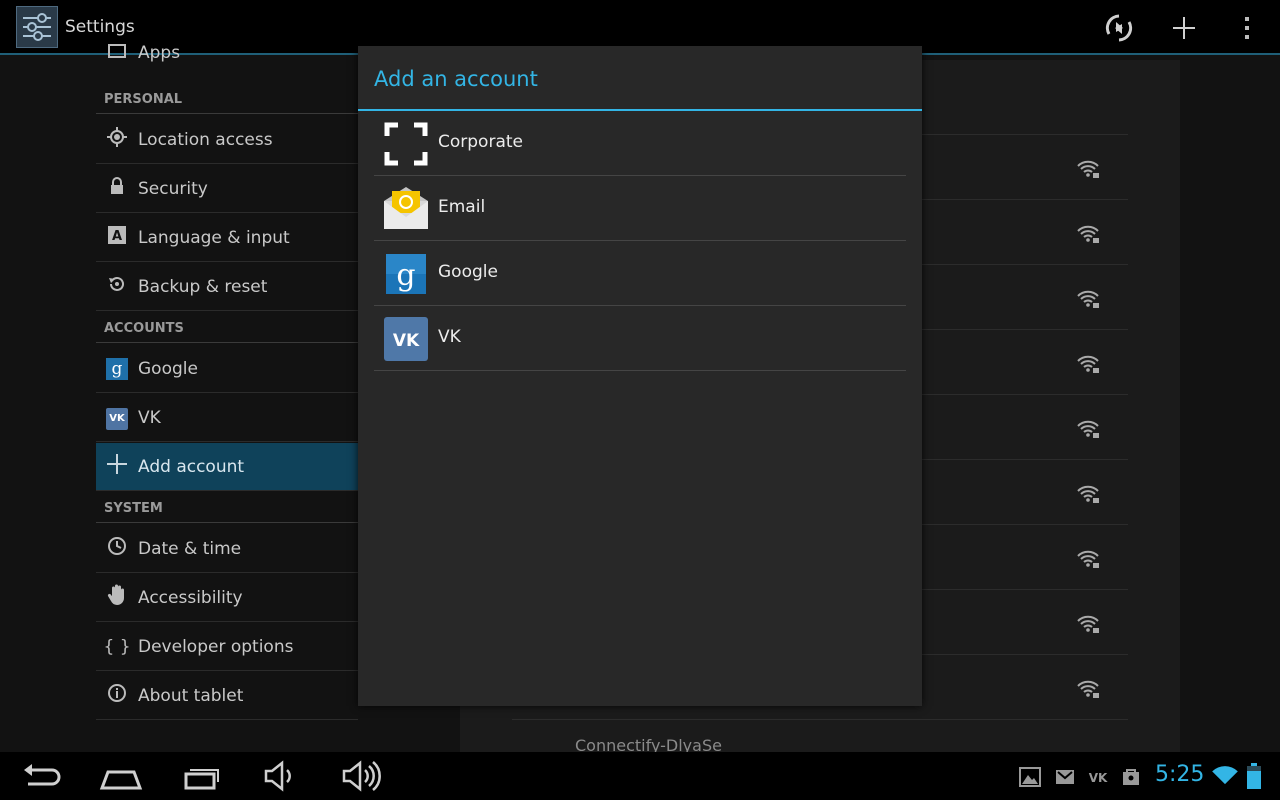  Describe the element at coordinates (406, 144) in the screenshot. I see `corporate-icon` at that location.